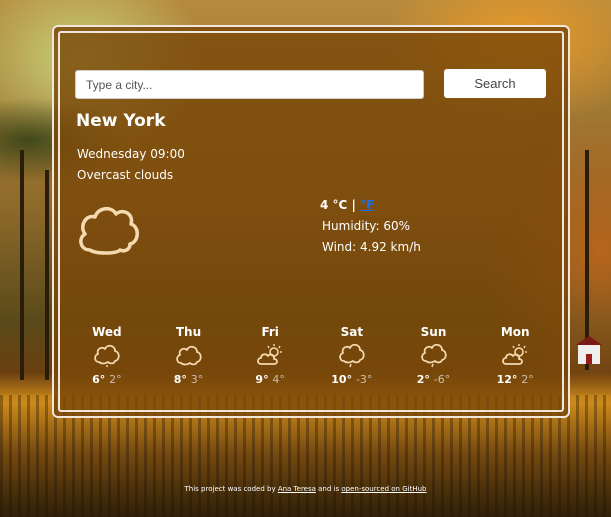 Image resolution: width=611 pixels, height=517 pixels. What do you see at coordinates (249, 84) in the screenshot?
I see `city-search-input` at bounding box center [249, 84].